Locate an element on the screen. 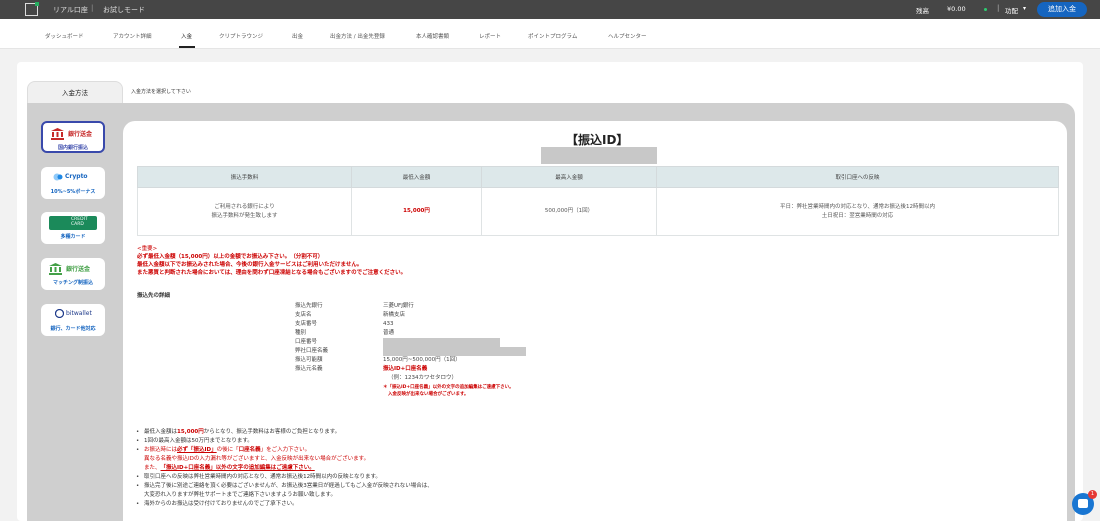 Image resolution: width=1100 pixels, height=521 pixels. nav-id-documents: 本人確認書類 is located at coordinates (432, 36).